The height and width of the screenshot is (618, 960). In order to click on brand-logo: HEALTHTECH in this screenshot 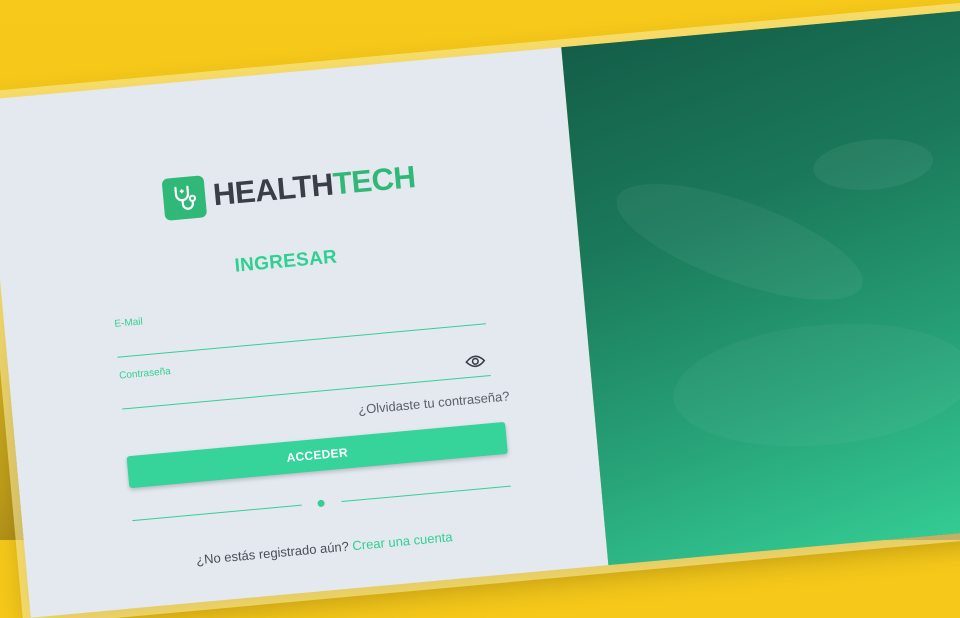, I will do `click(289, 188)`.